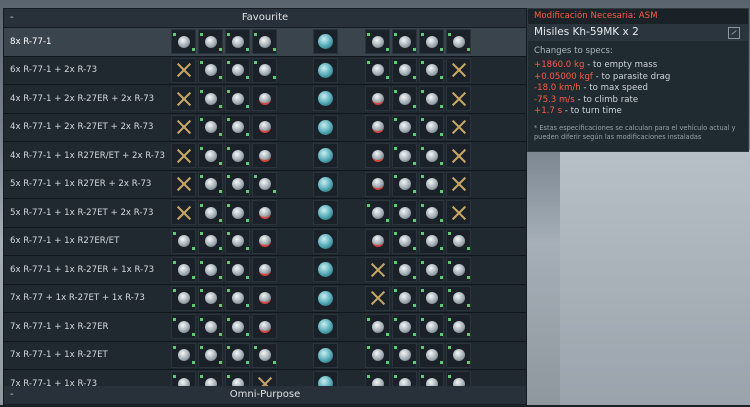 This screenshot has width=750, height=407. I want to click on preset-row: 7x R-77 + 1x R-27ET + 1x R-73, so click(265, 299).